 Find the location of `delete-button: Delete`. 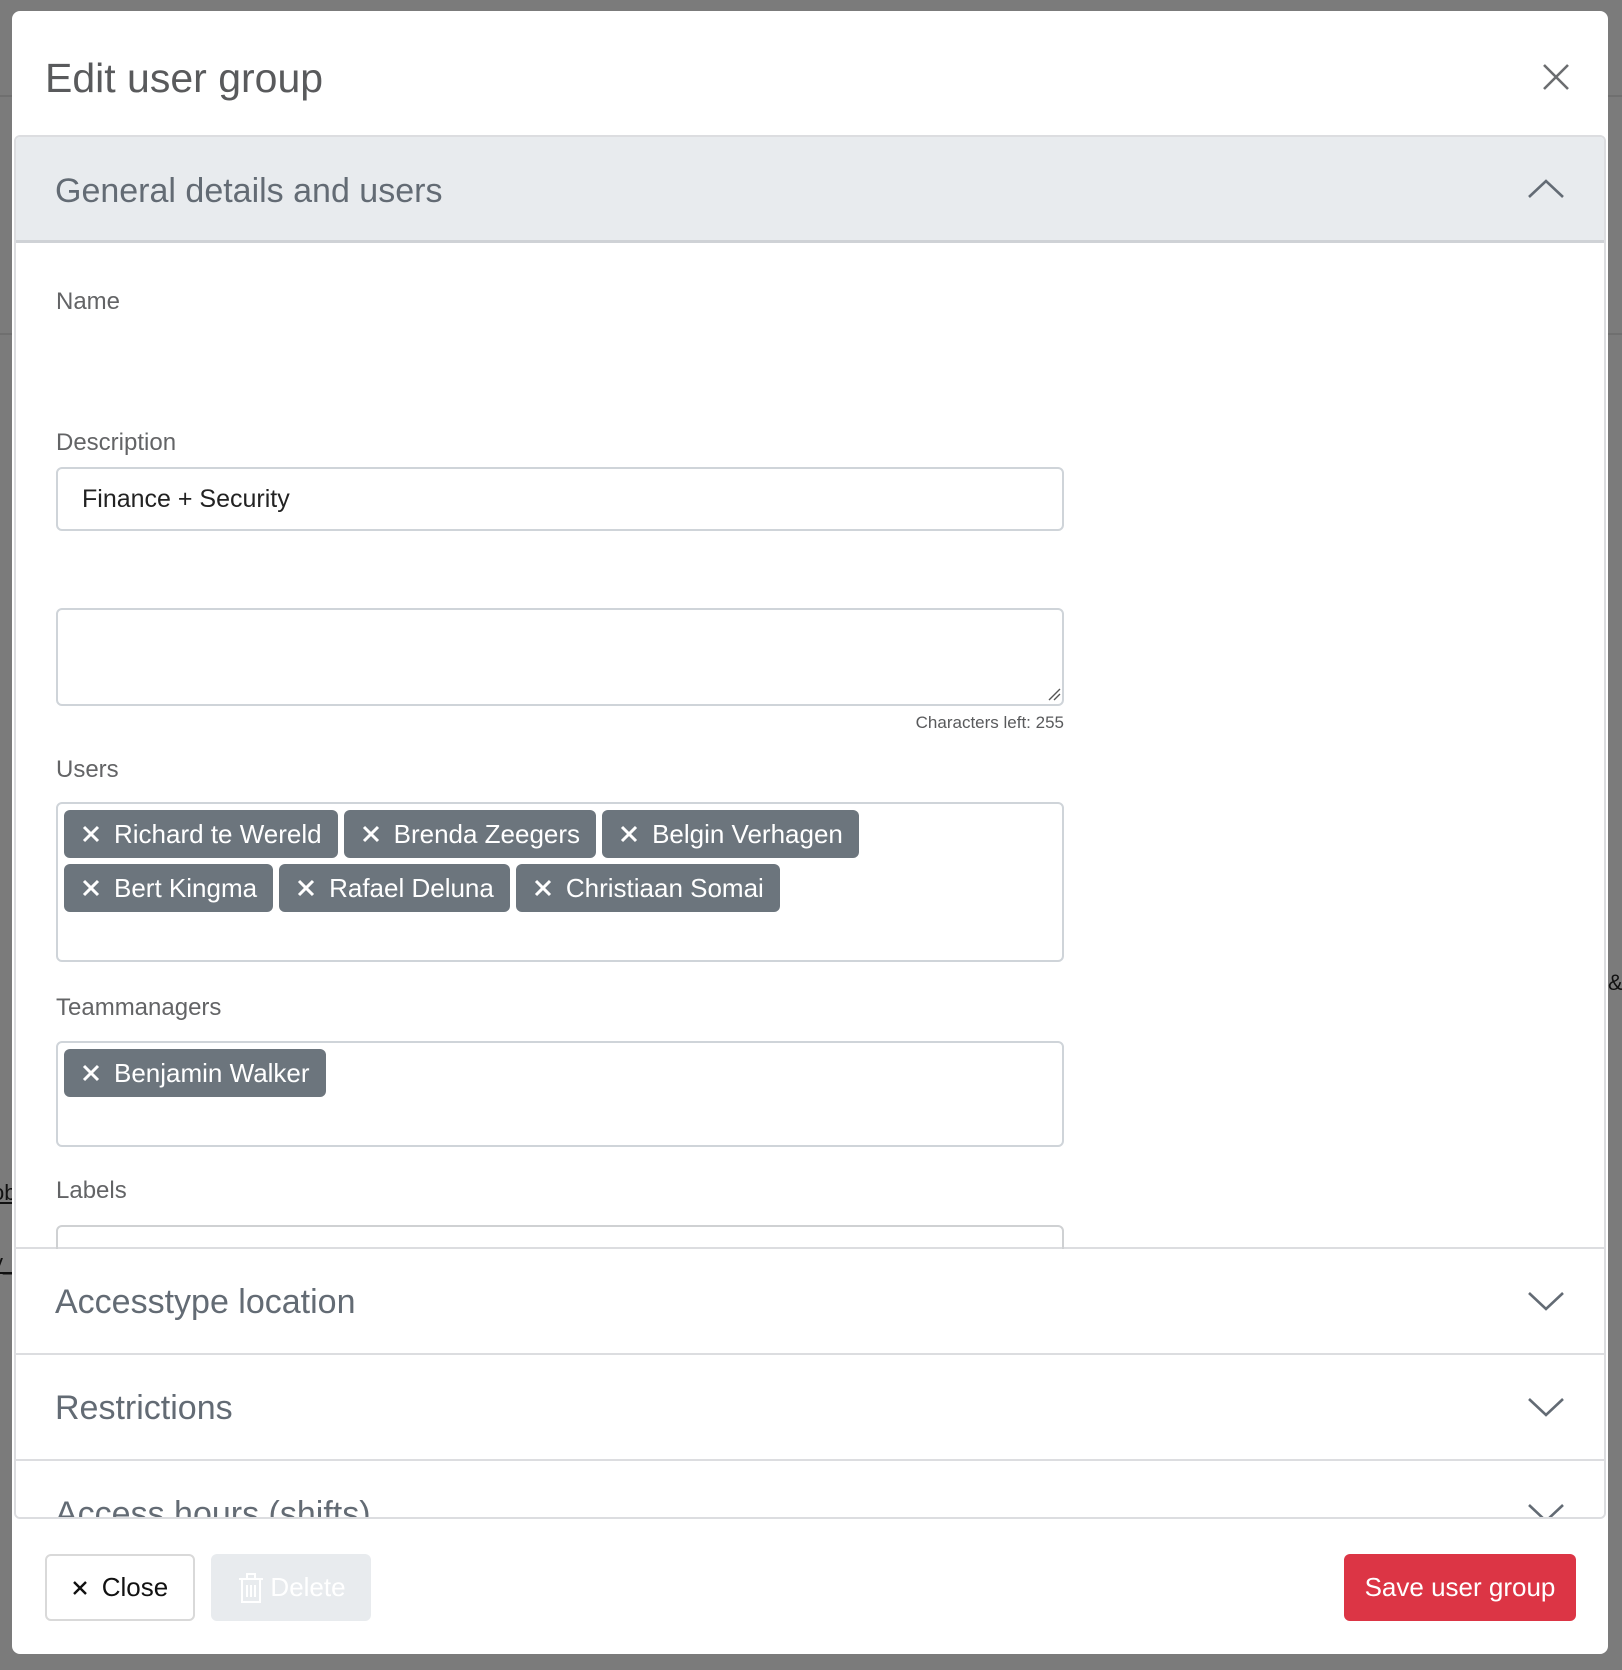

delete-button: Delete is located at coordinates (291, 1587).